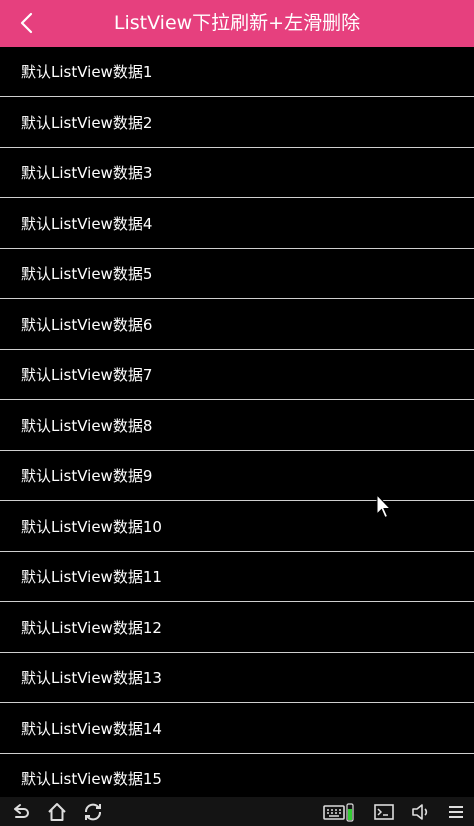 The image size is (474, 826). Describe the element at coordinates (384, 812) in the screenshot. I see `terminal-icon` at that location.